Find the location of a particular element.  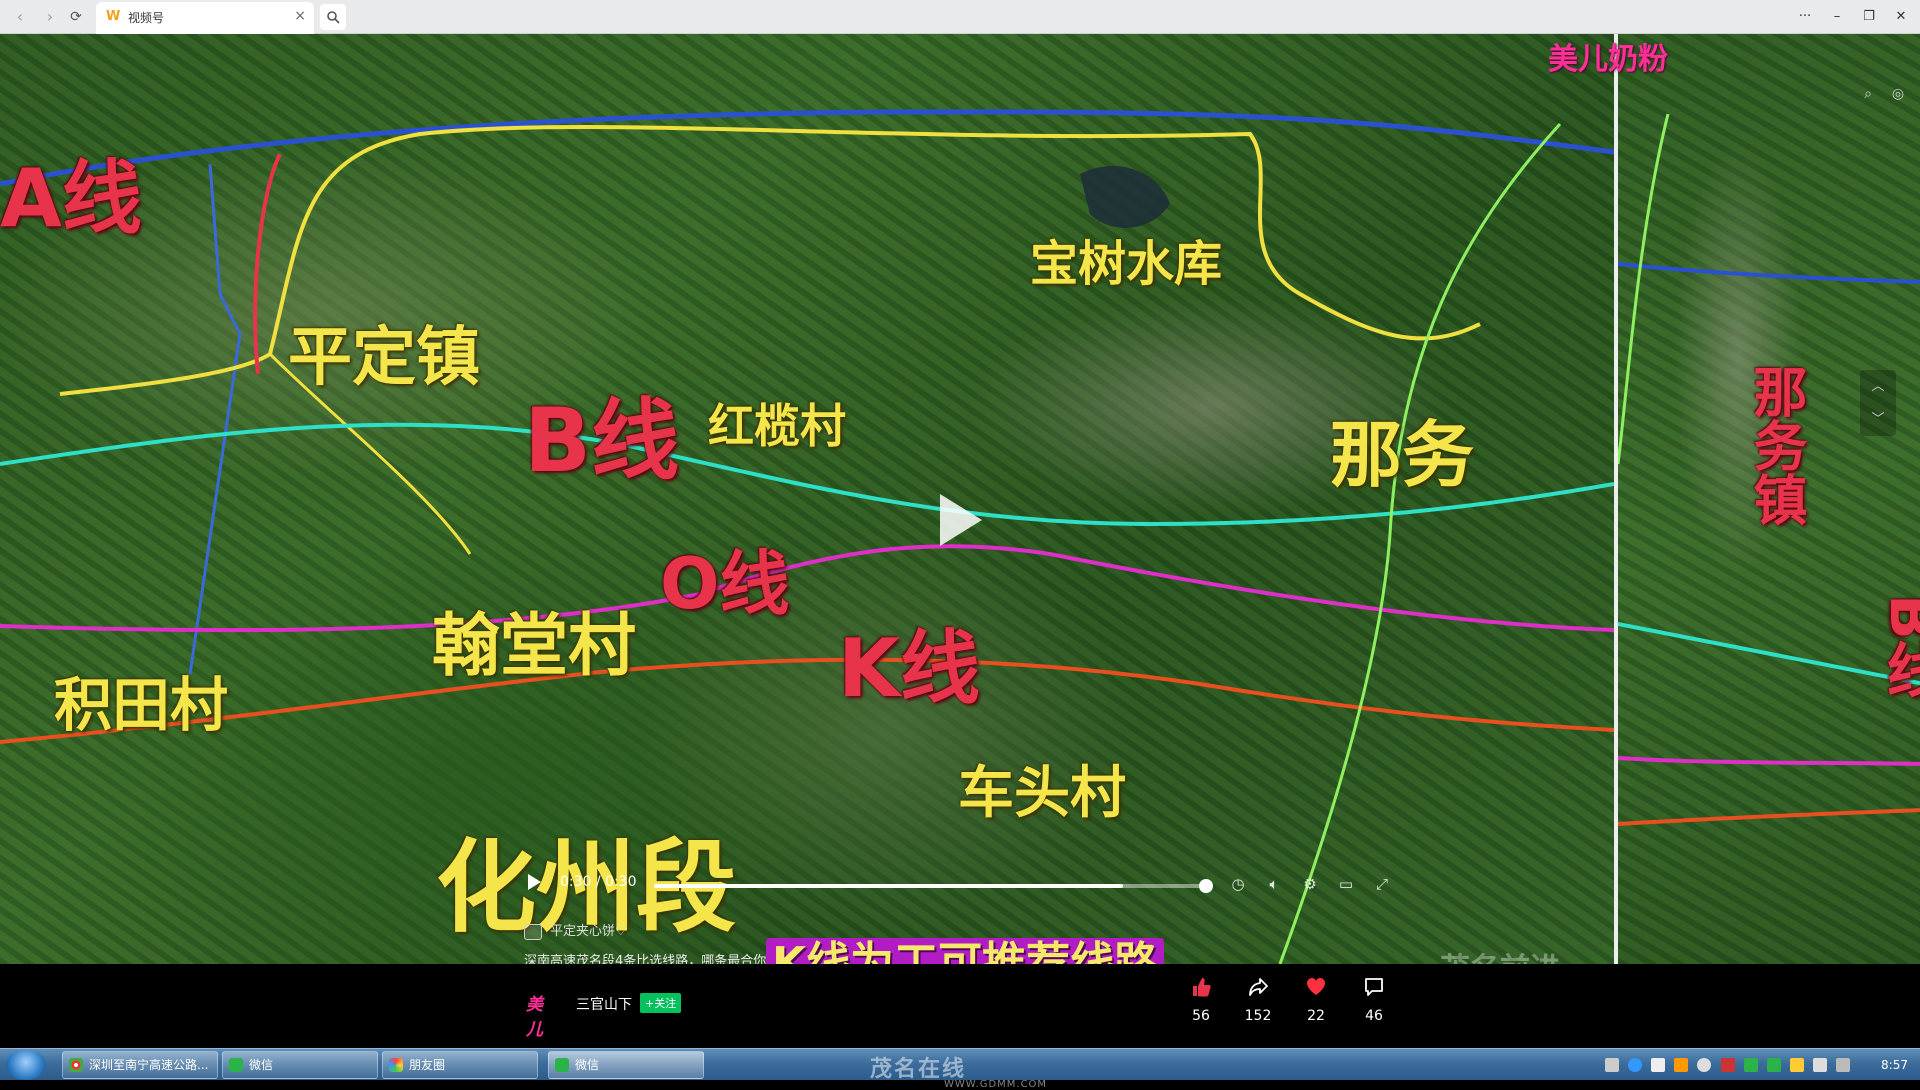

back-icon: ‹ is located at coordinates (20, 17).